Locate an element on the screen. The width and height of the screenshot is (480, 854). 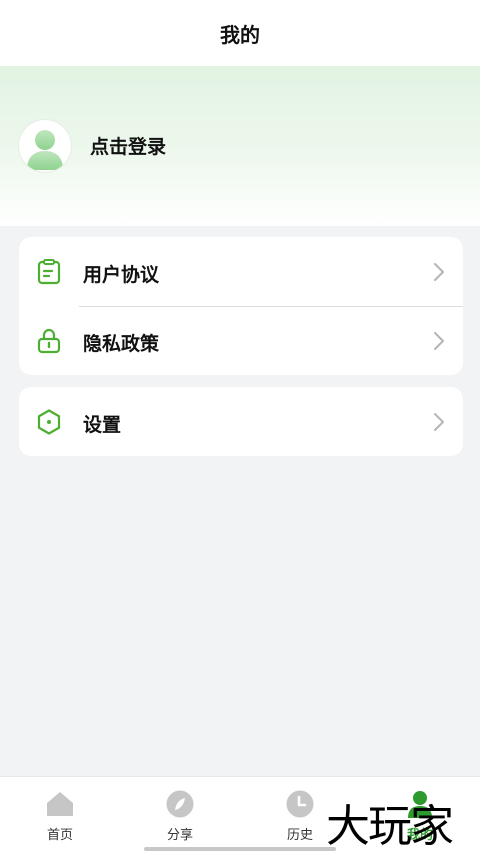
tab-label: 分享 is located at coordinates (179, 835).